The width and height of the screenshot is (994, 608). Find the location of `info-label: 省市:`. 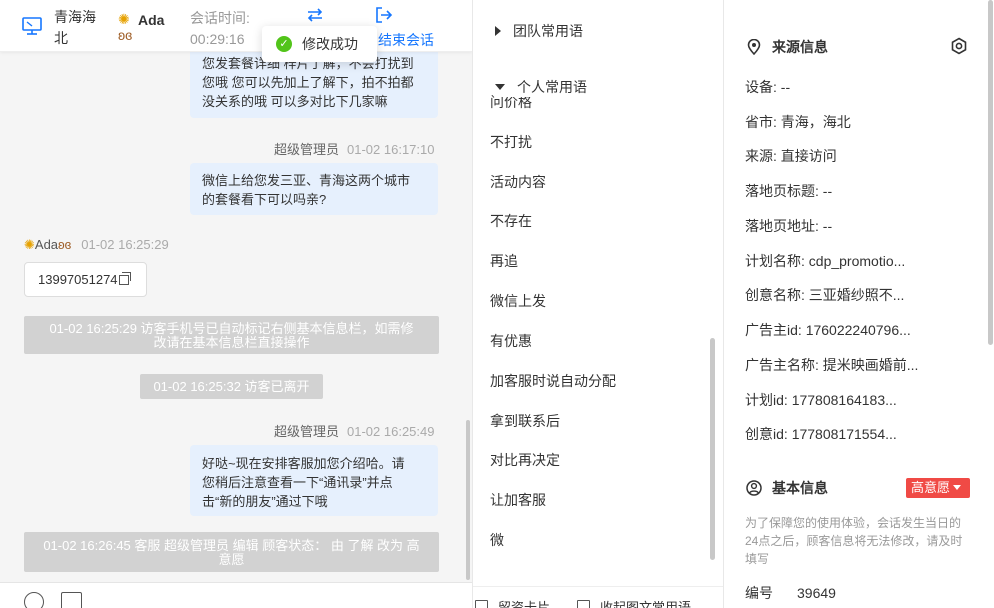

info-label: 省市: is located at coordinates (761, 122).